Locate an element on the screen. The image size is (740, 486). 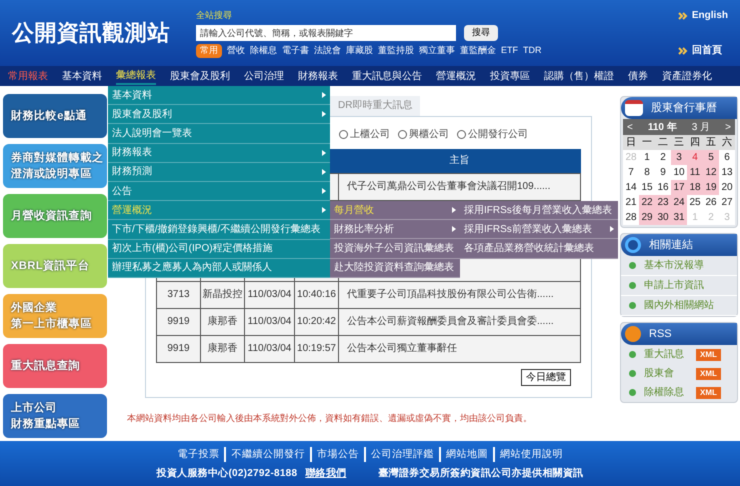
section-header: 股東會行事曆 is located at coordinates (679, 108).